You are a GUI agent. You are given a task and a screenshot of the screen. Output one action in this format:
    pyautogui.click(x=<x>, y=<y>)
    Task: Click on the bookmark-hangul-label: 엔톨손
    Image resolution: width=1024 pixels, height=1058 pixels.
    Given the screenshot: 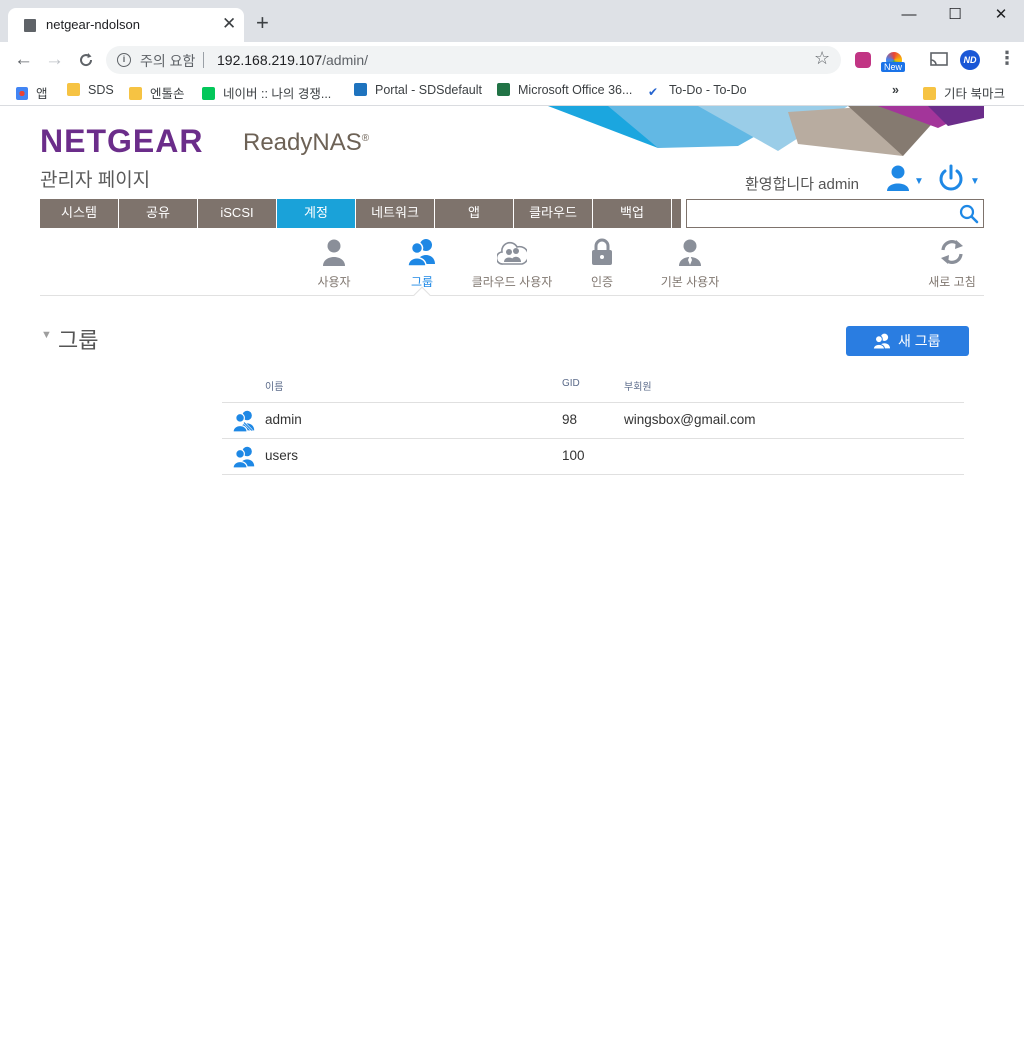 What is the action you would take?
    pyautogui.click(x=167, y=94)
    